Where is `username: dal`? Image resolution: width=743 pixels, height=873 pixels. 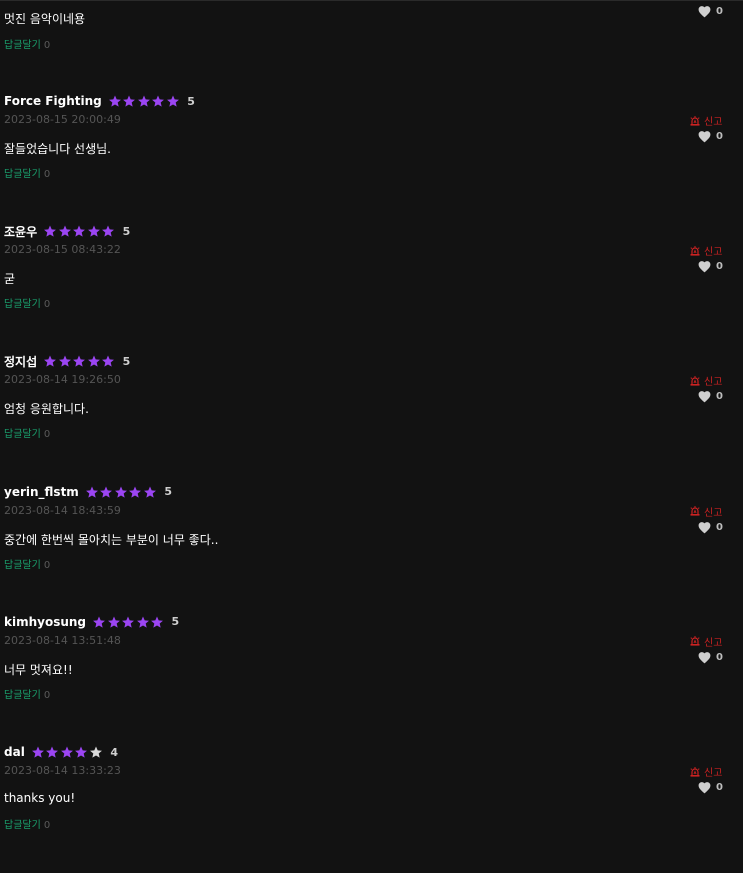
username: dal is located at coordinates (14, 752).